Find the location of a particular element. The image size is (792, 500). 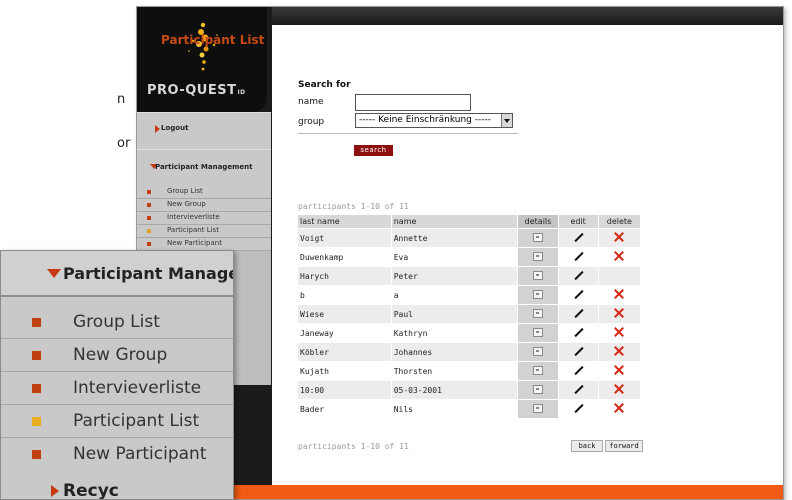

zoom-nav-item-participant-list: Participant List is located at coordinates (117, 422).